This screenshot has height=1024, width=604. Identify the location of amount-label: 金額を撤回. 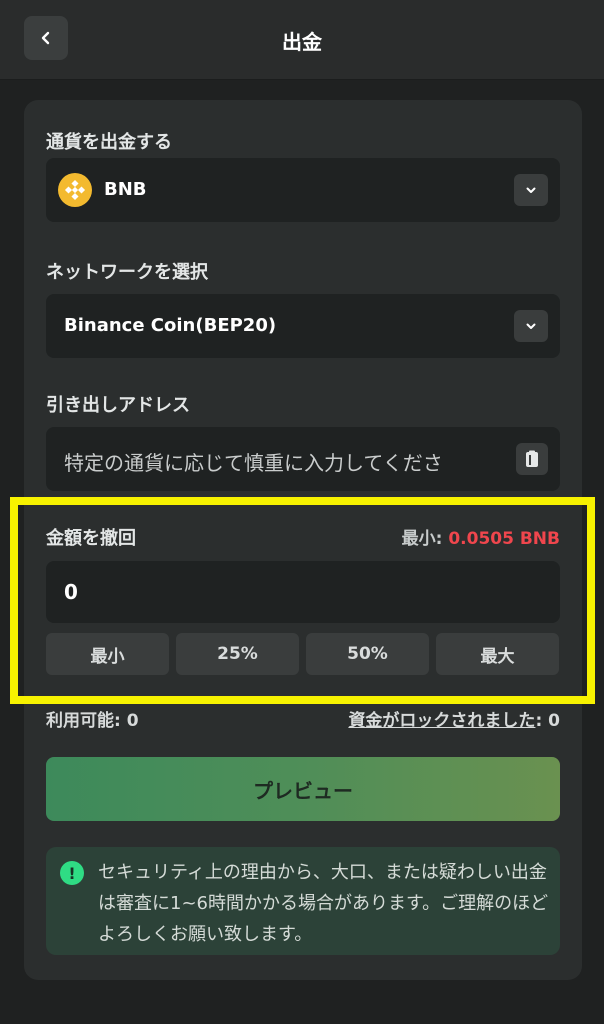
(91, 538).